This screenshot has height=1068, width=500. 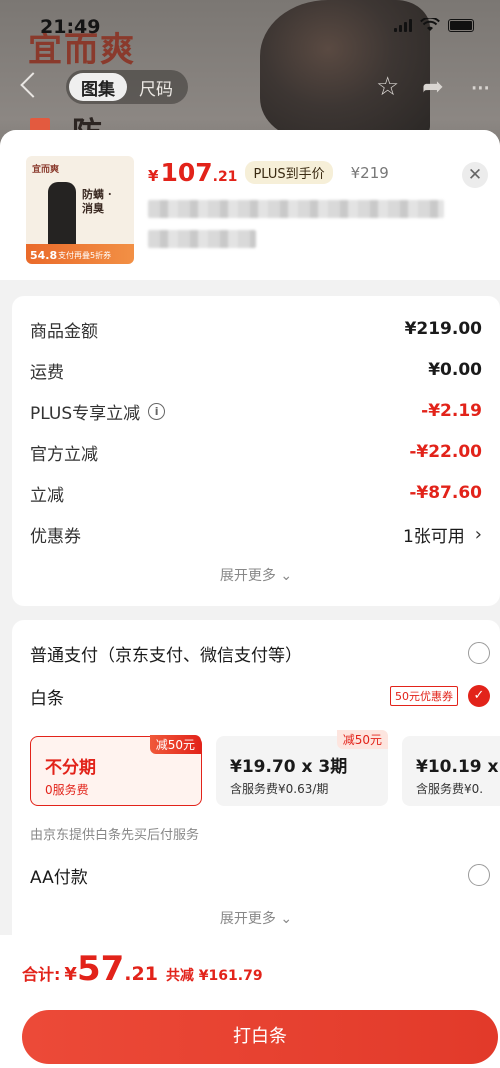 I want to click on wifi-icon, so click(x=430, y=24).